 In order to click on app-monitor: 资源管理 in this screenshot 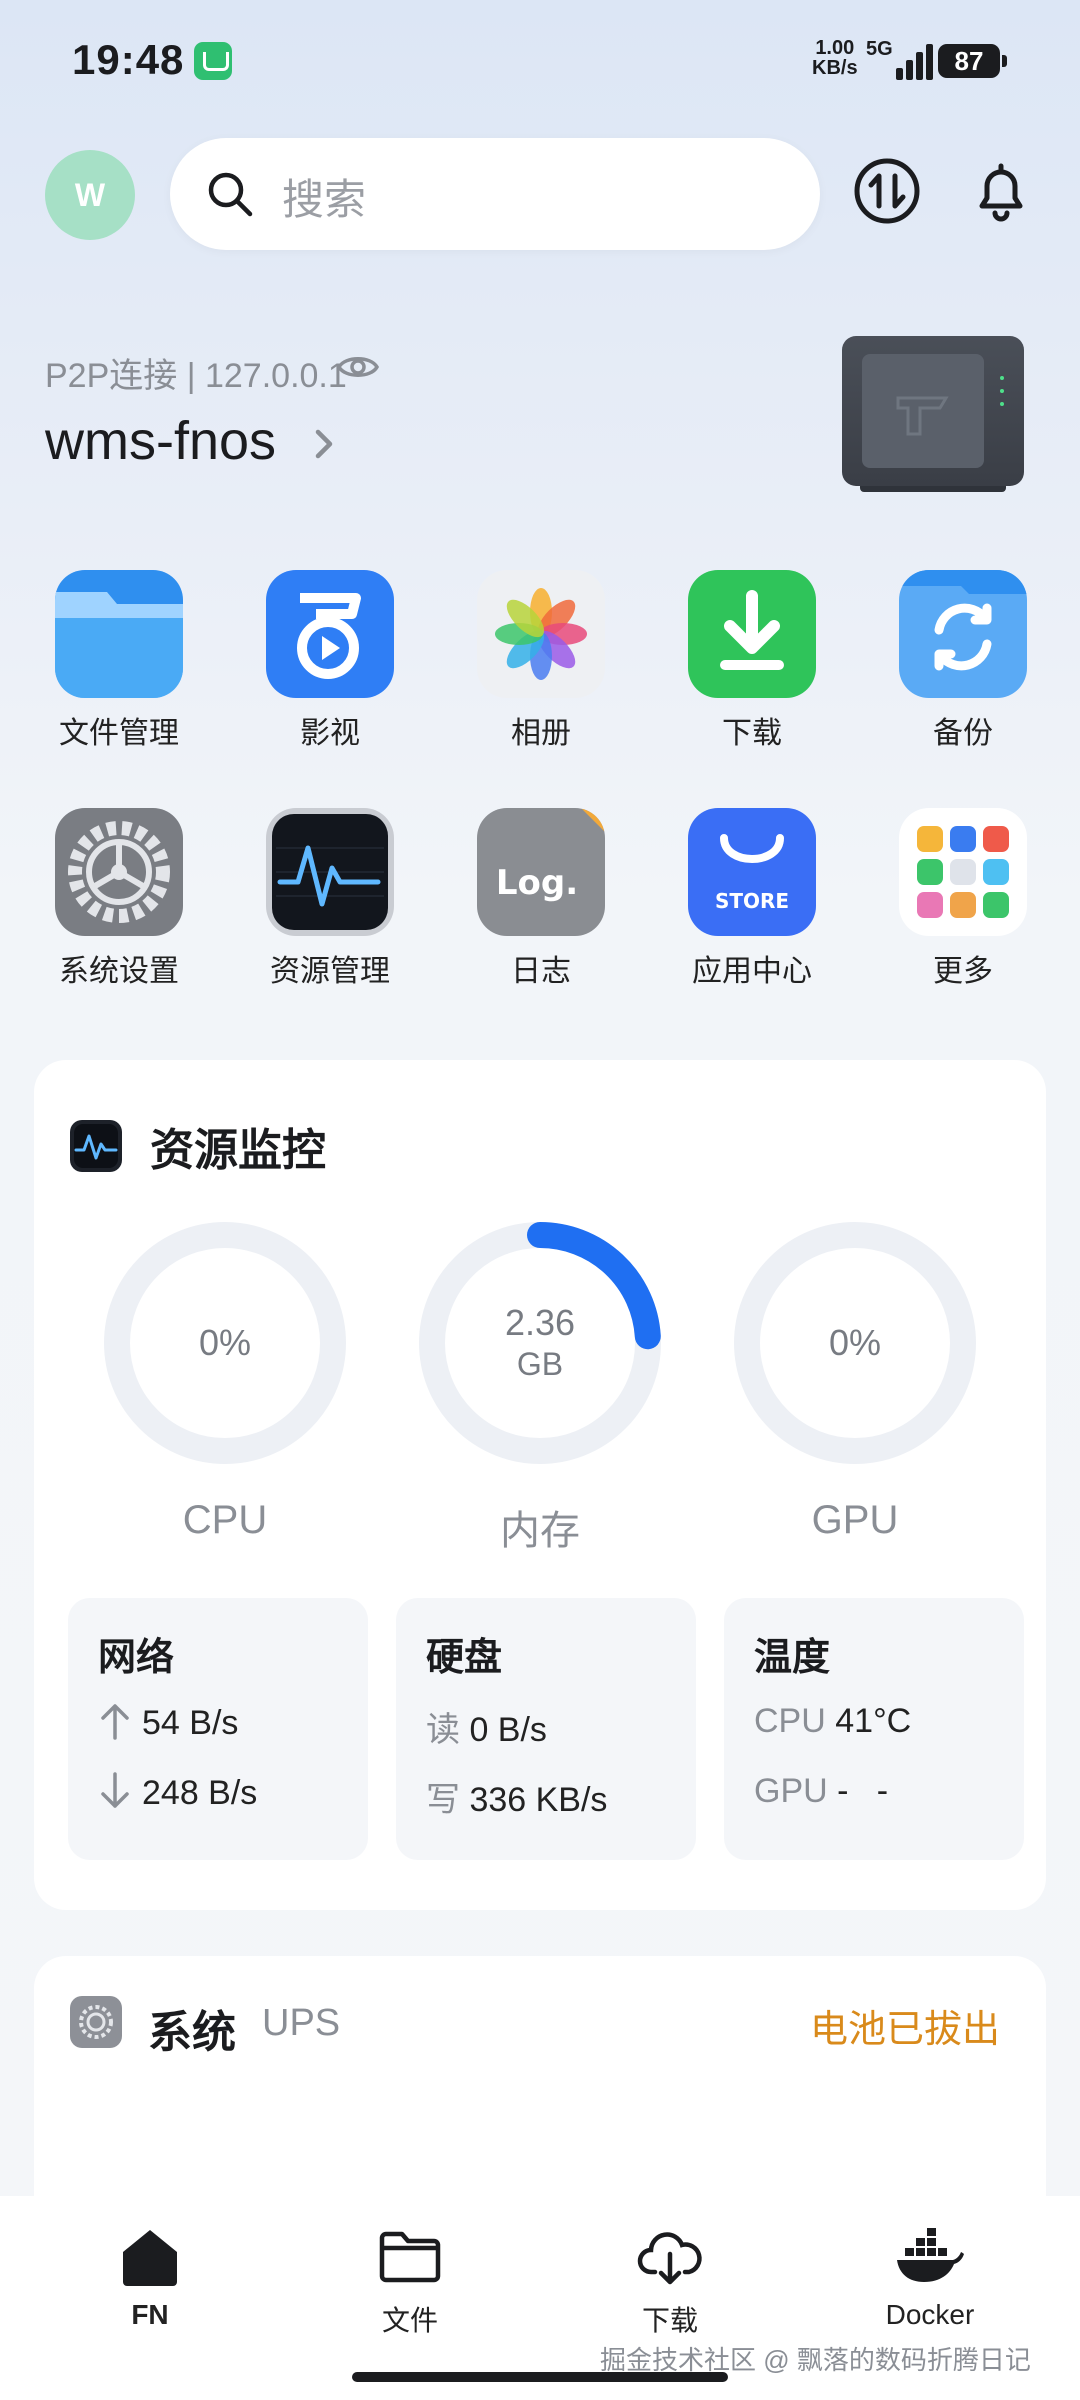, I will do `click(330, 899)`.